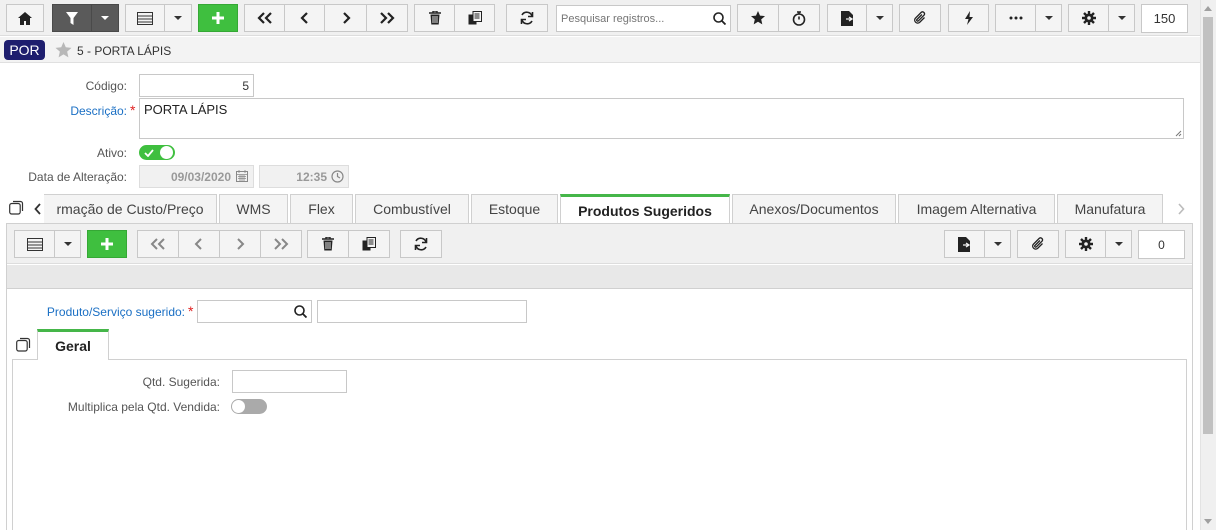 The image size is (1216, 530). Describe the element at coordinates (600, 50) in the screenshot. I see `record-header` at that location.